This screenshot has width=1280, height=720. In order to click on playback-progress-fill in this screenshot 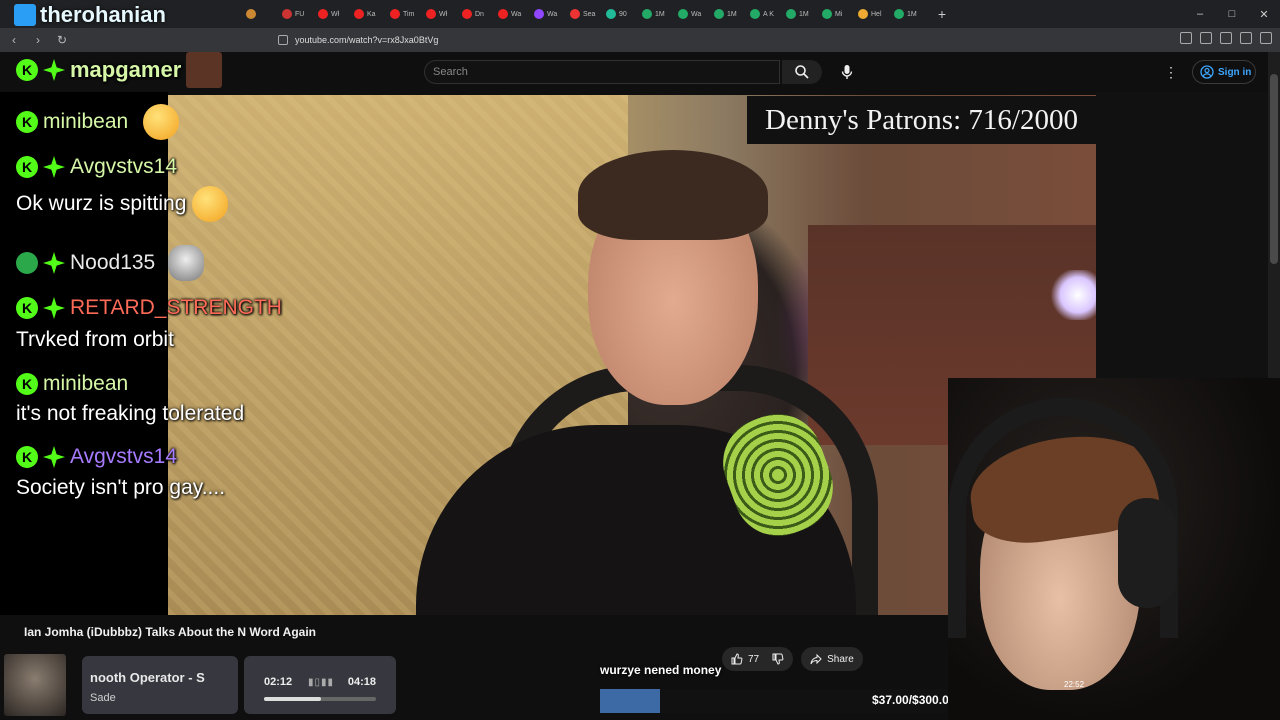, I will do `click(293, 699)`.